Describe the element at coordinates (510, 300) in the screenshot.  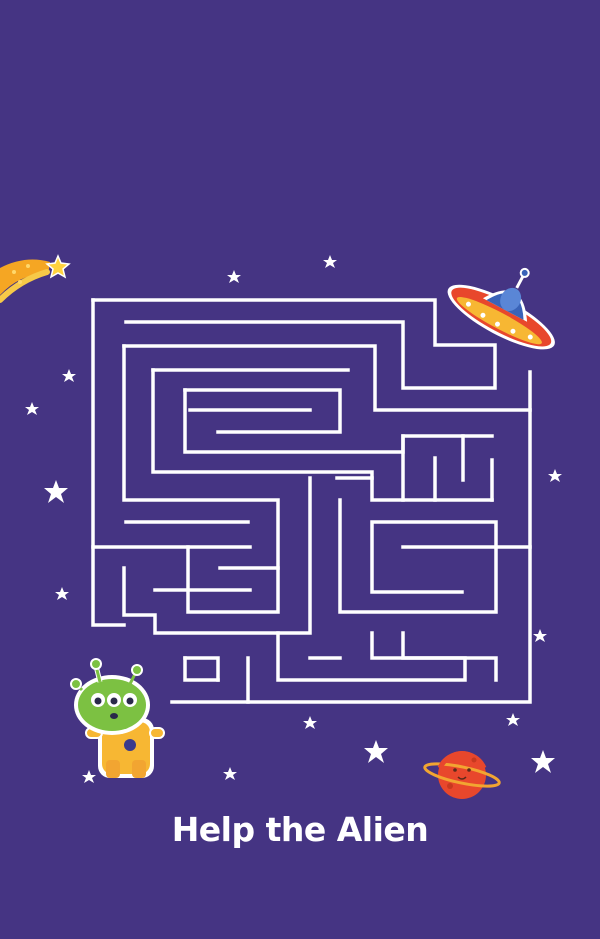
I see `ufo-spaceship-icon` at that location.